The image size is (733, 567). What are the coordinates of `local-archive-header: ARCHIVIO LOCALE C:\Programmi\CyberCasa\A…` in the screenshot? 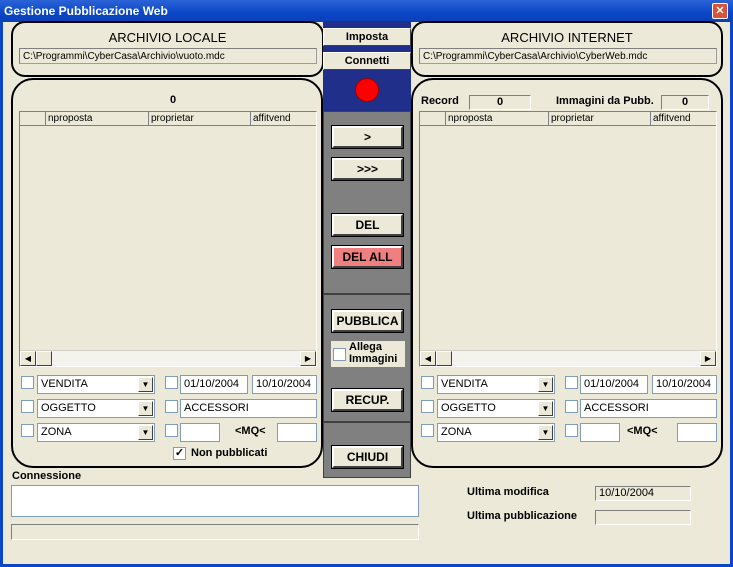 It's located at (167, 49).